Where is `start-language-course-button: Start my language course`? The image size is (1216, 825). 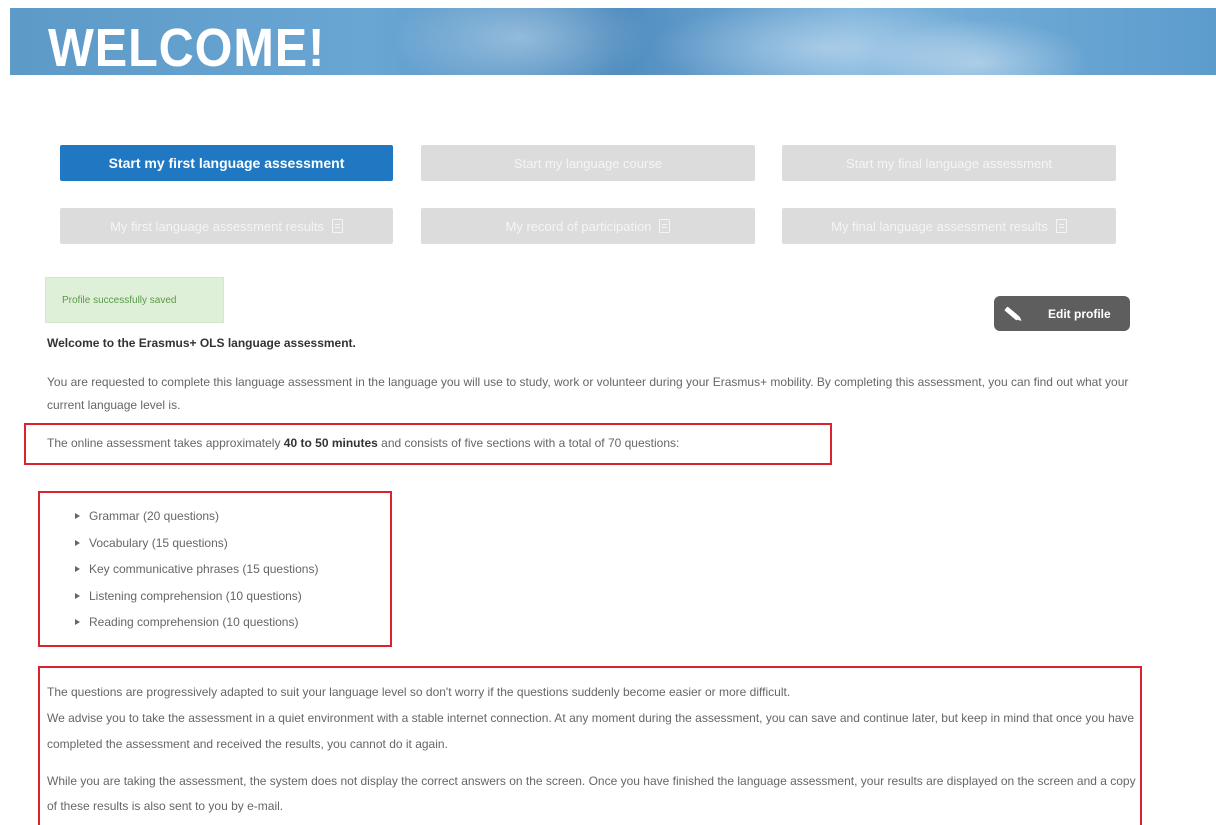
start-language-course-button: Start my language course is located at coordinates (588, 163).